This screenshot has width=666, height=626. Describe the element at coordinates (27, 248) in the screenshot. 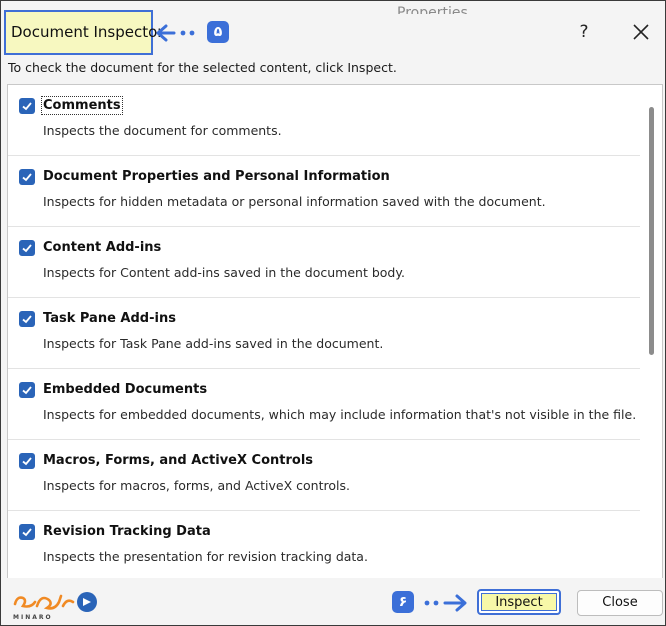

I see `checkbox-content-addins` at that location.